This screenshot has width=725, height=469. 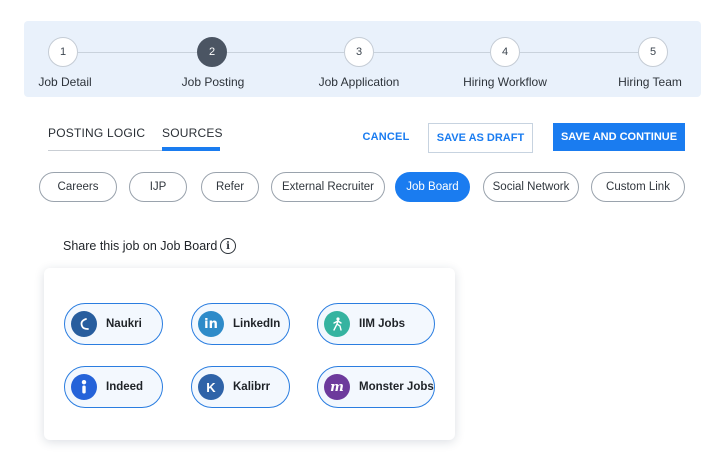 I want to click on job-board-linkedin: in LinkedIn, so click(x=240, y=324).